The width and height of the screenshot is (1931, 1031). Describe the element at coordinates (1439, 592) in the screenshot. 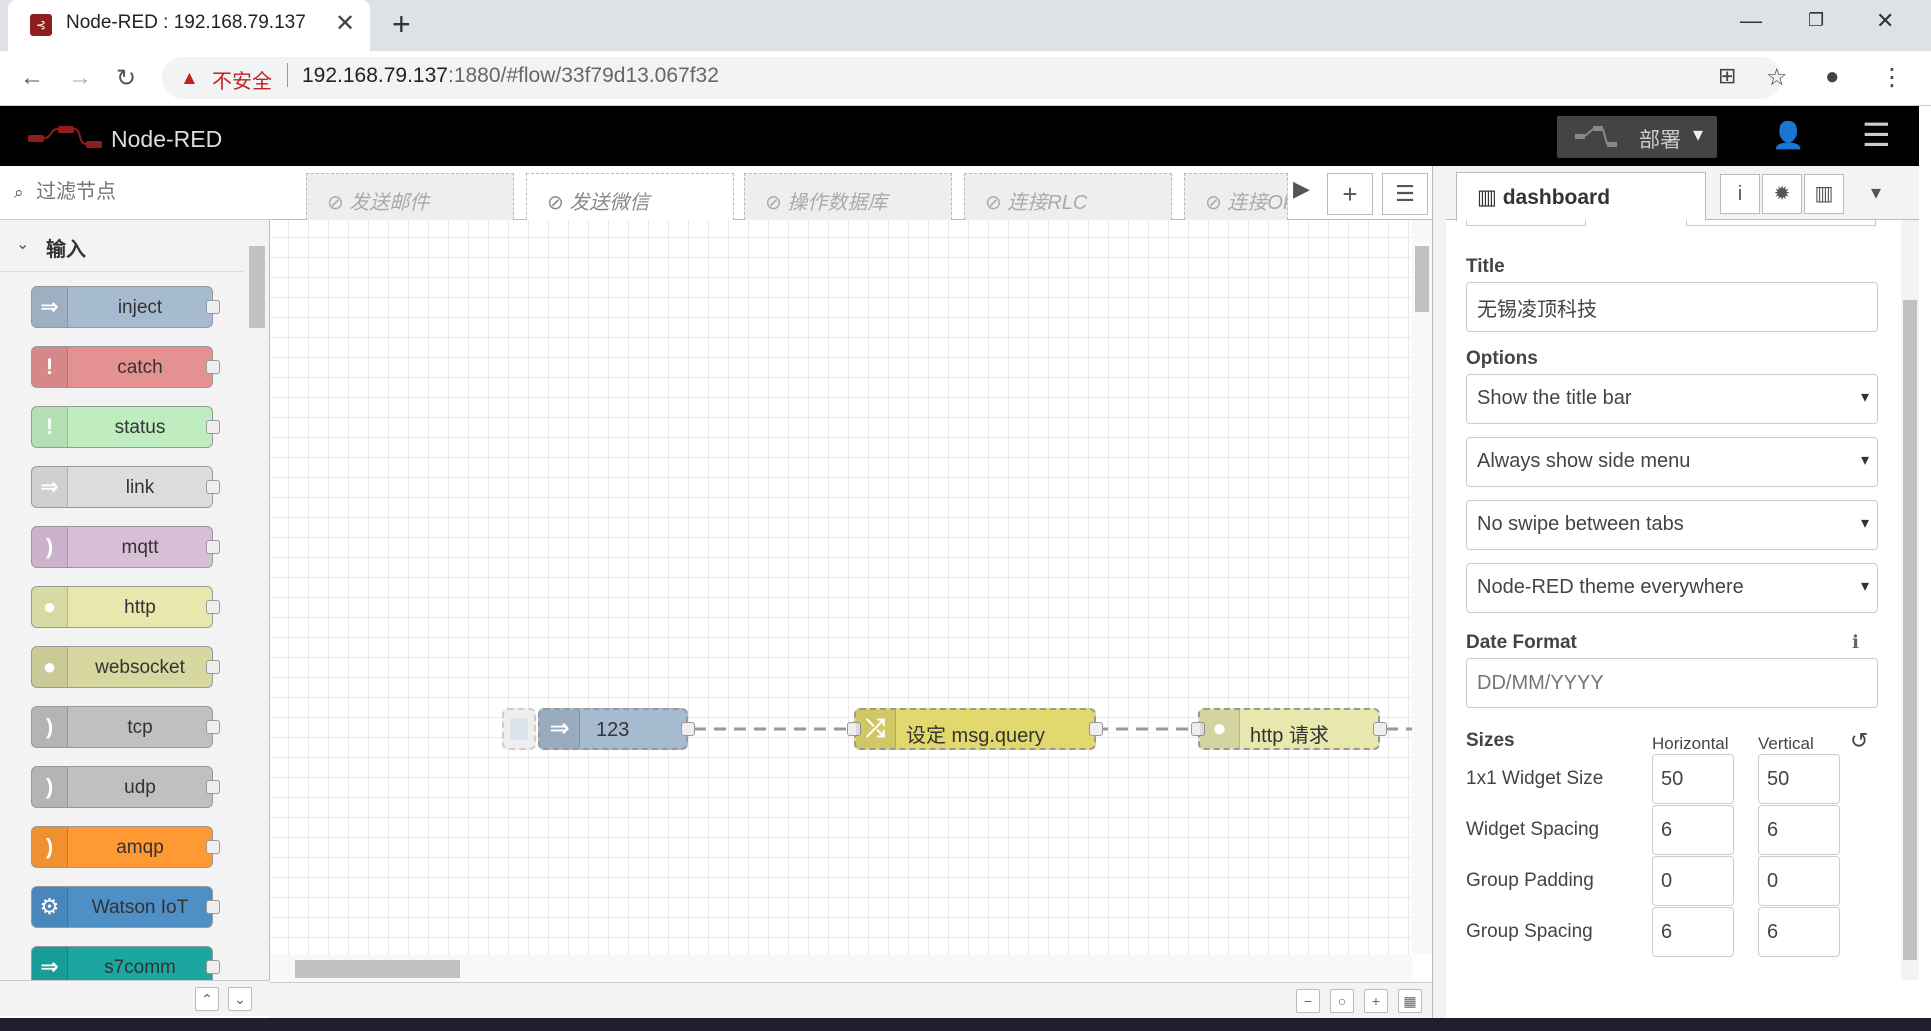

I see `sidebar-splitter` at that location.